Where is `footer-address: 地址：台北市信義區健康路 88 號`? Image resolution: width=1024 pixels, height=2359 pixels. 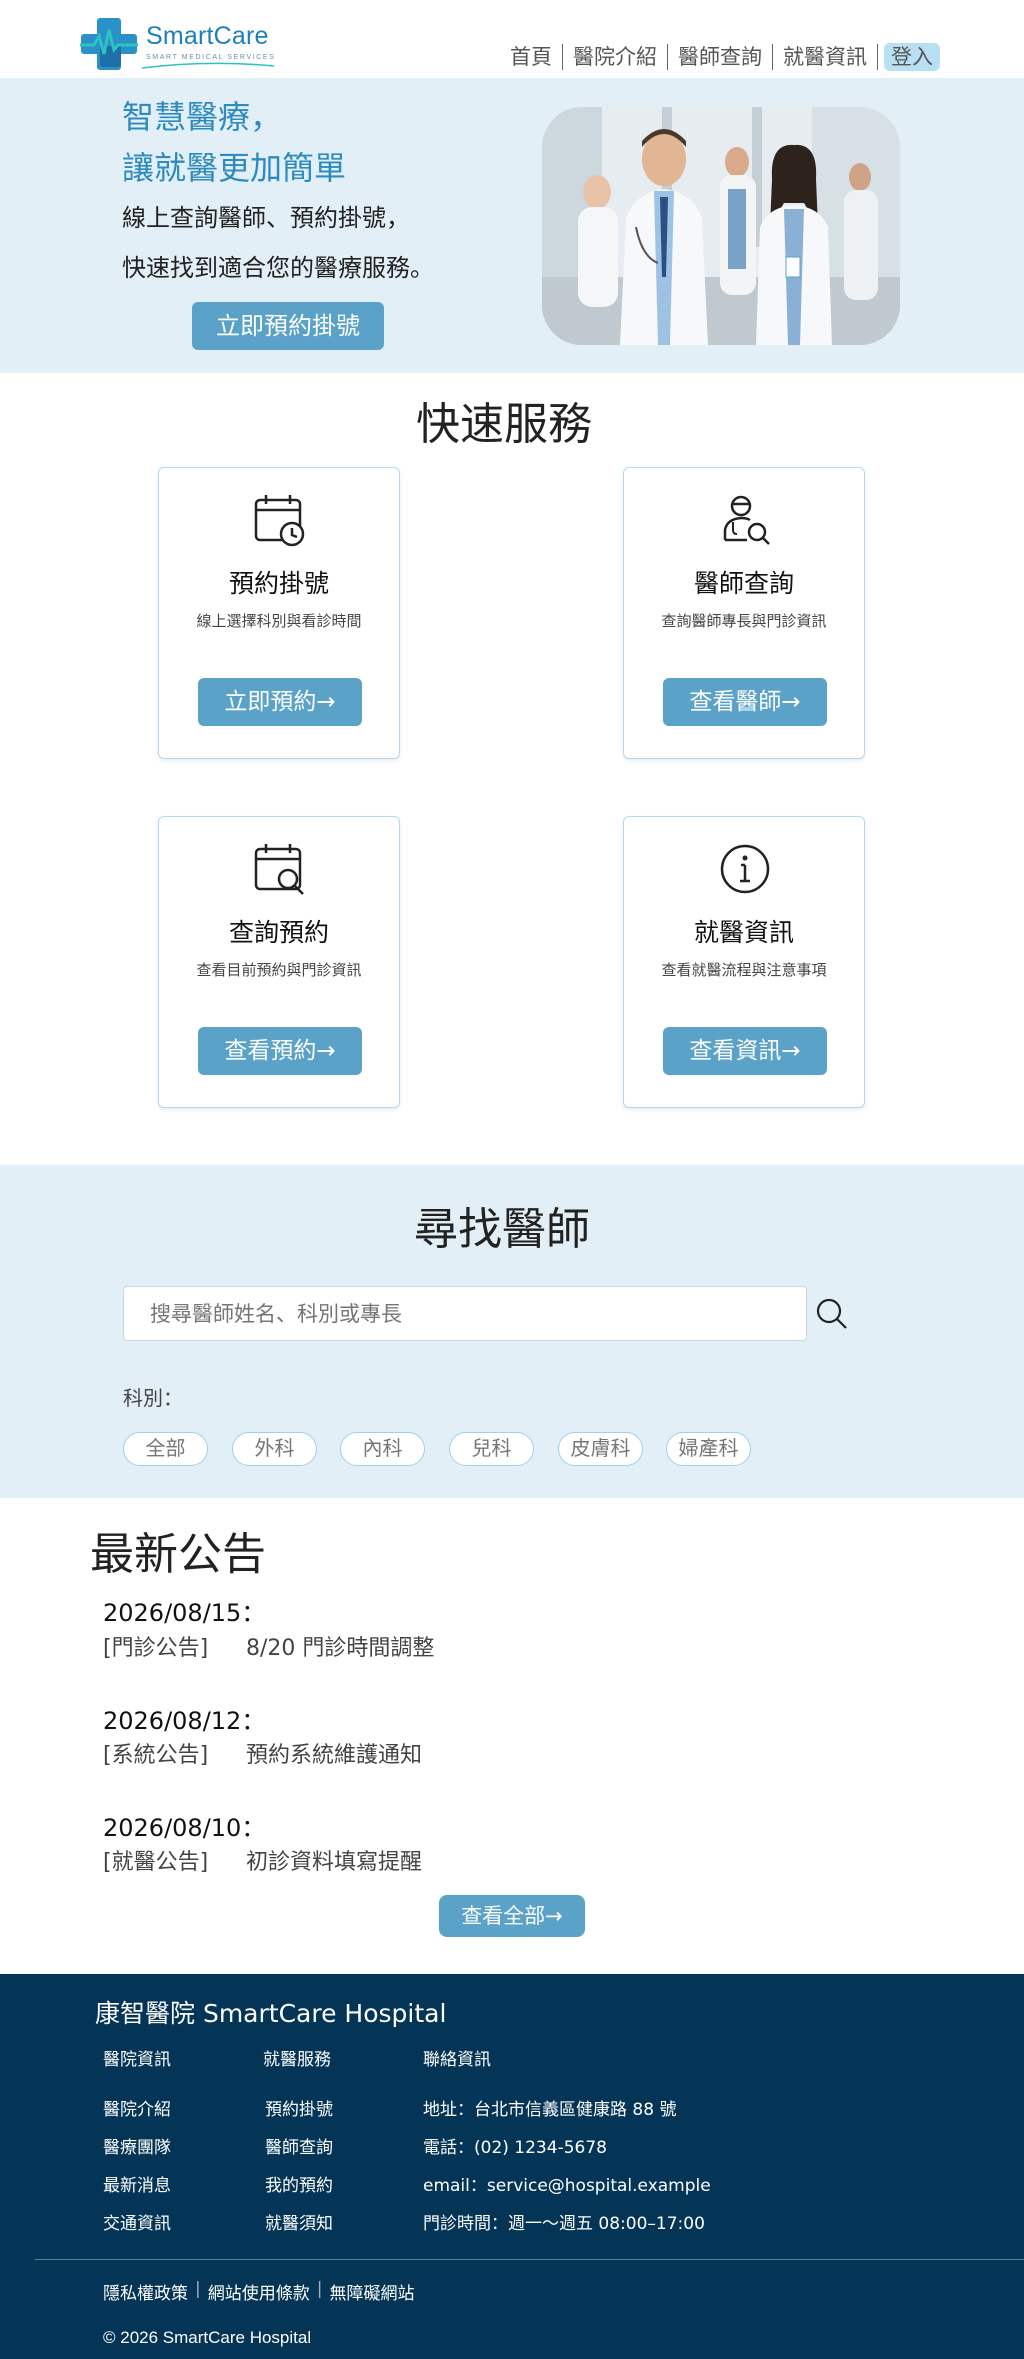
footer-address: 地址：台北市信義區健康路 88 號 is located at coordinates (550, 2110).